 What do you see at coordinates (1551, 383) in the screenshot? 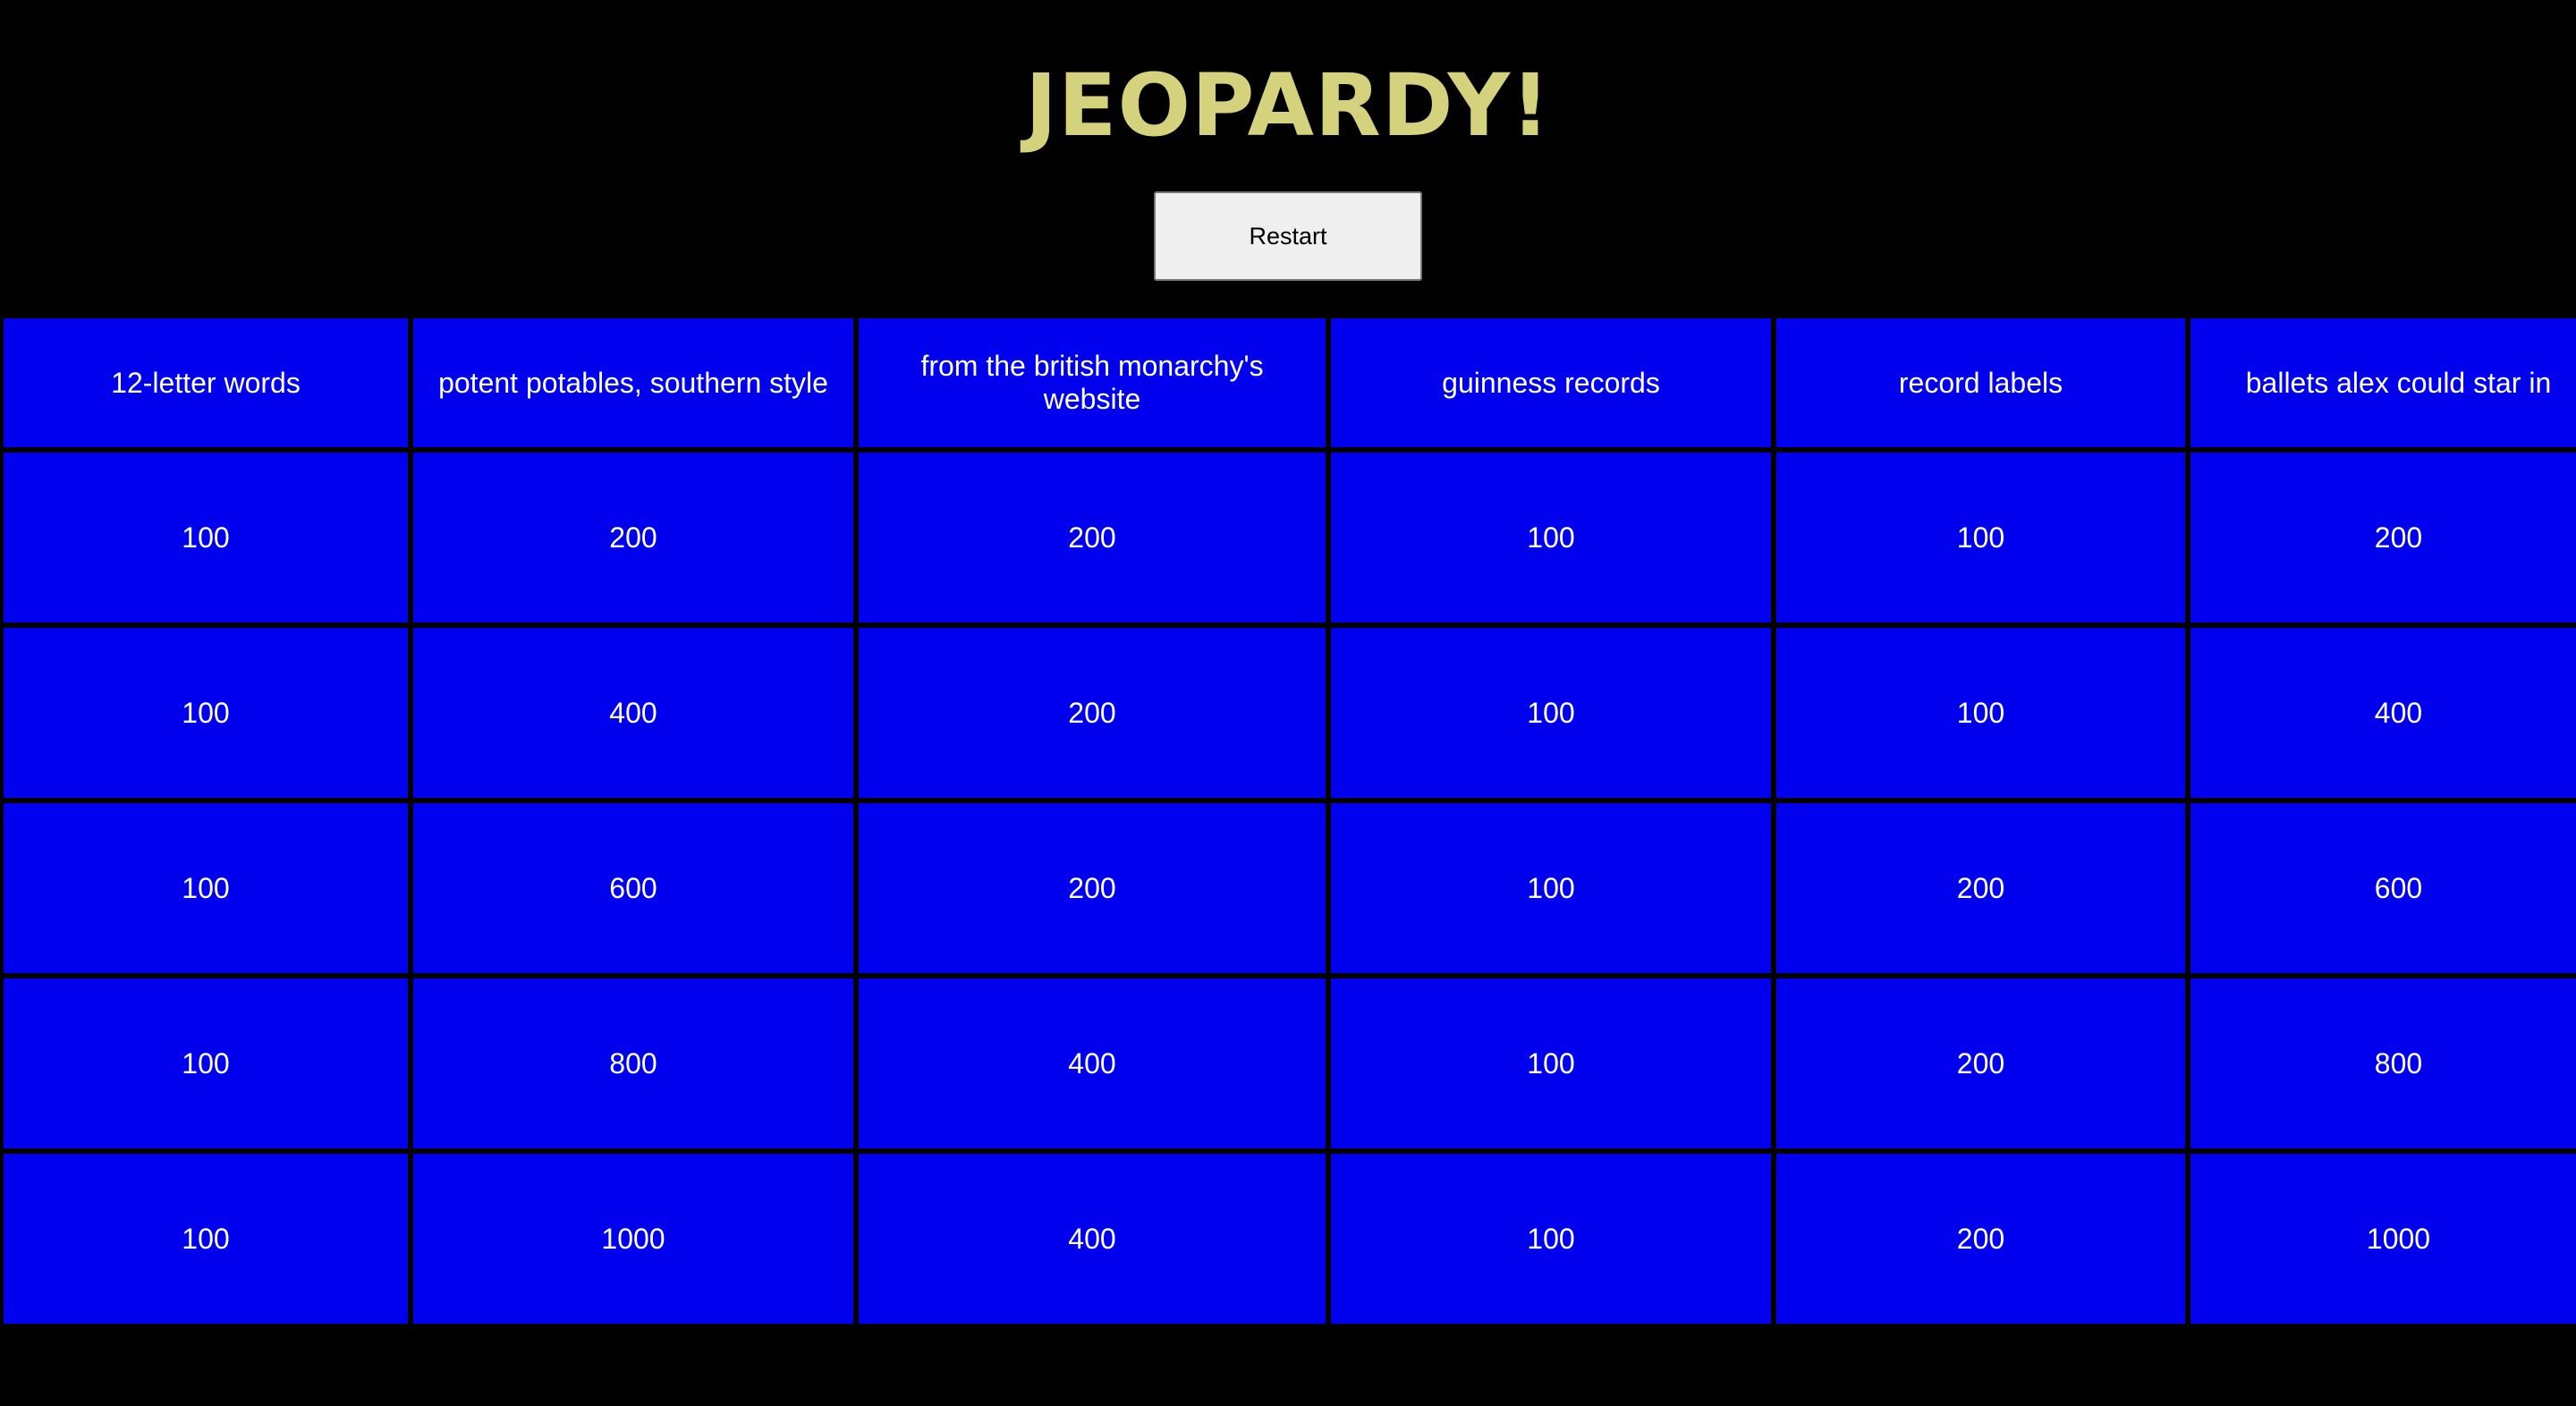
I see `category-header: guinness records` at bounding box center [1551, 383].